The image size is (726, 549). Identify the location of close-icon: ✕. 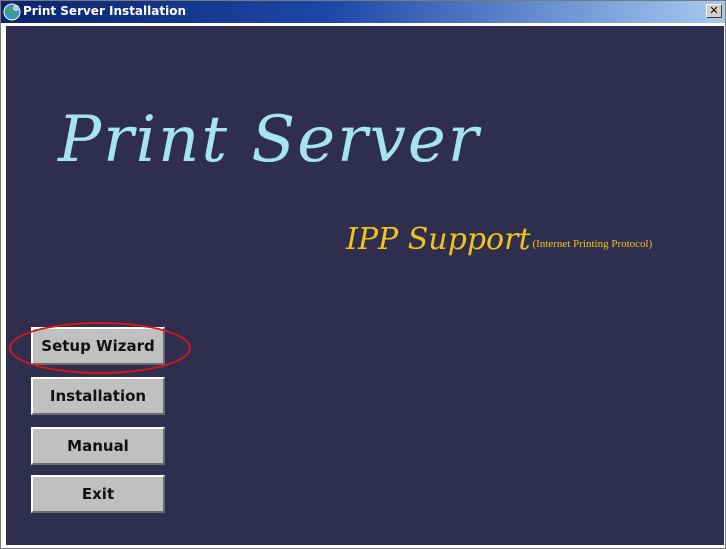
(714, 10).